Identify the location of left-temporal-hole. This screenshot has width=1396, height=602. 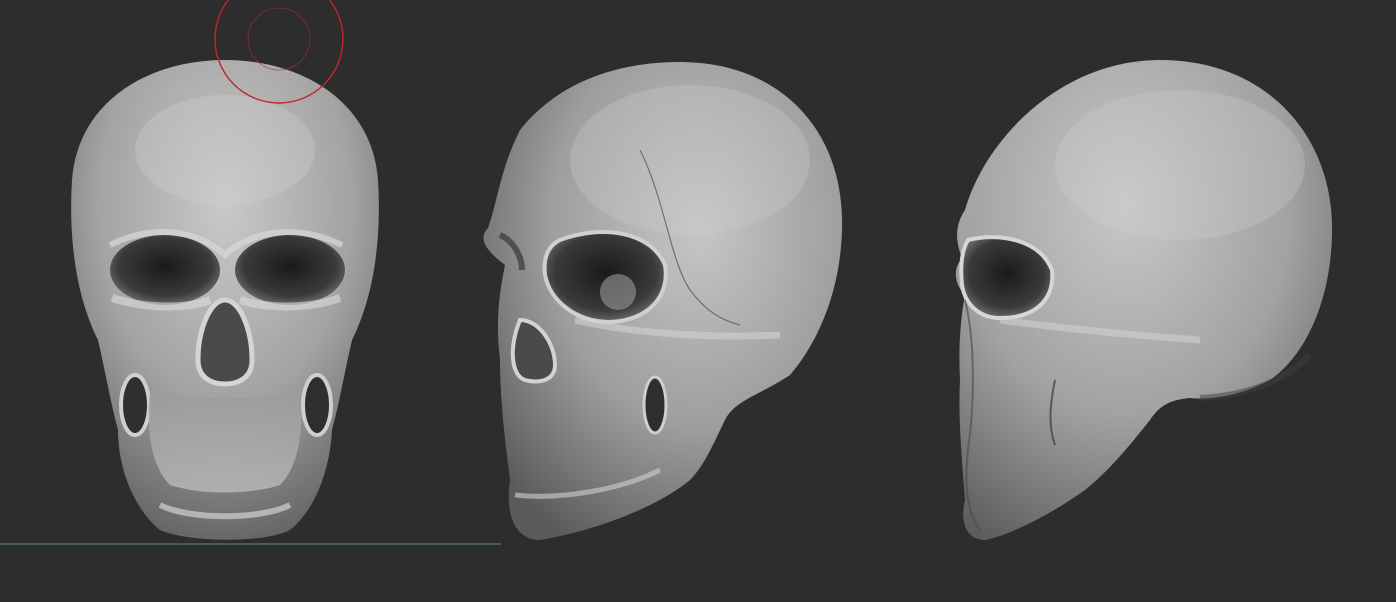
(135, 405).